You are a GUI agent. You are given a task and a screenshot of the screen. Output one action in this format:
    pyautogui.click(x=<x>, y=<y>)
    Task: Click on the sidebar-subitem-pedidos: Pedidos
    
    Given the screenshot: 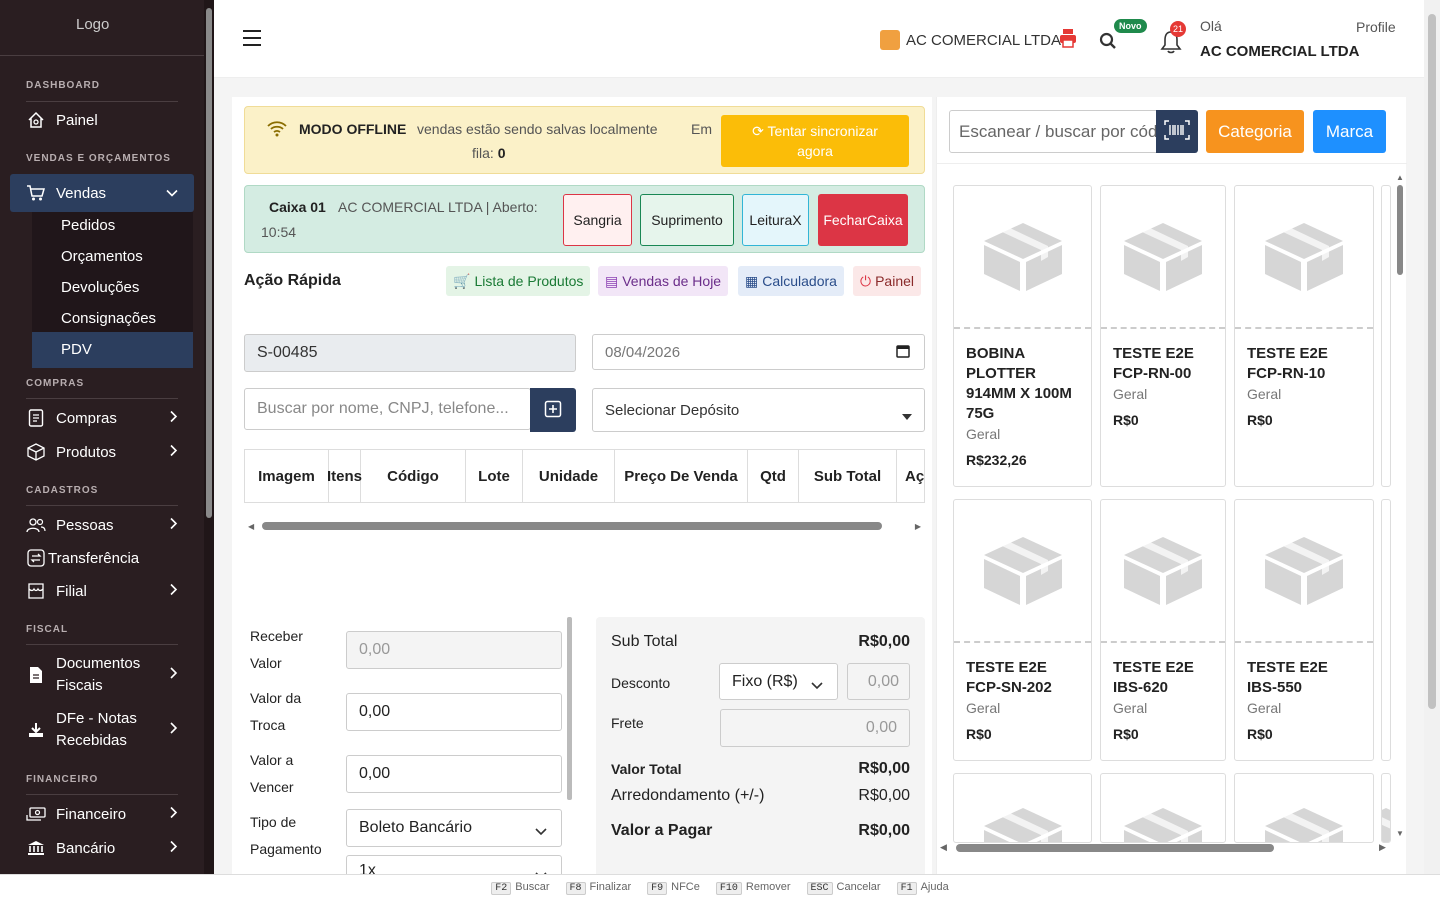 What is the action you would take?
    pyautogui.click(x=88, y=225)
    